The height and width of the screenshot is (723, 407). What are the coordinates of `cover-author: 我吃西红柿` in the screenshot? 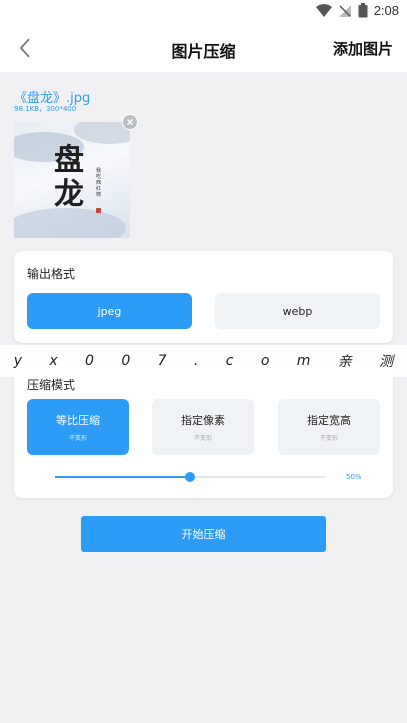 It's located at (99, 183).